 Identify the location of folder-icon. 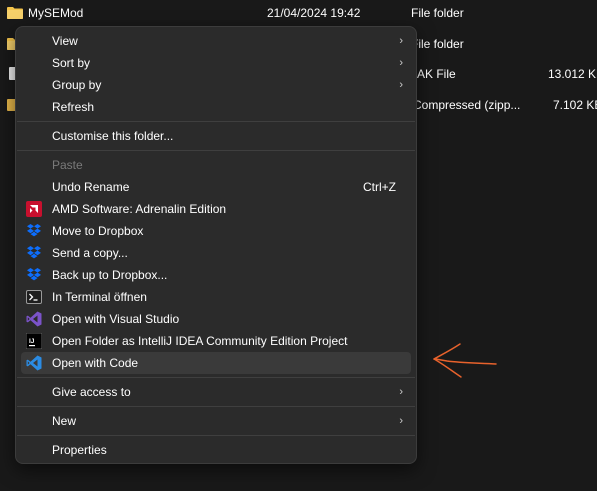
(15, 13).